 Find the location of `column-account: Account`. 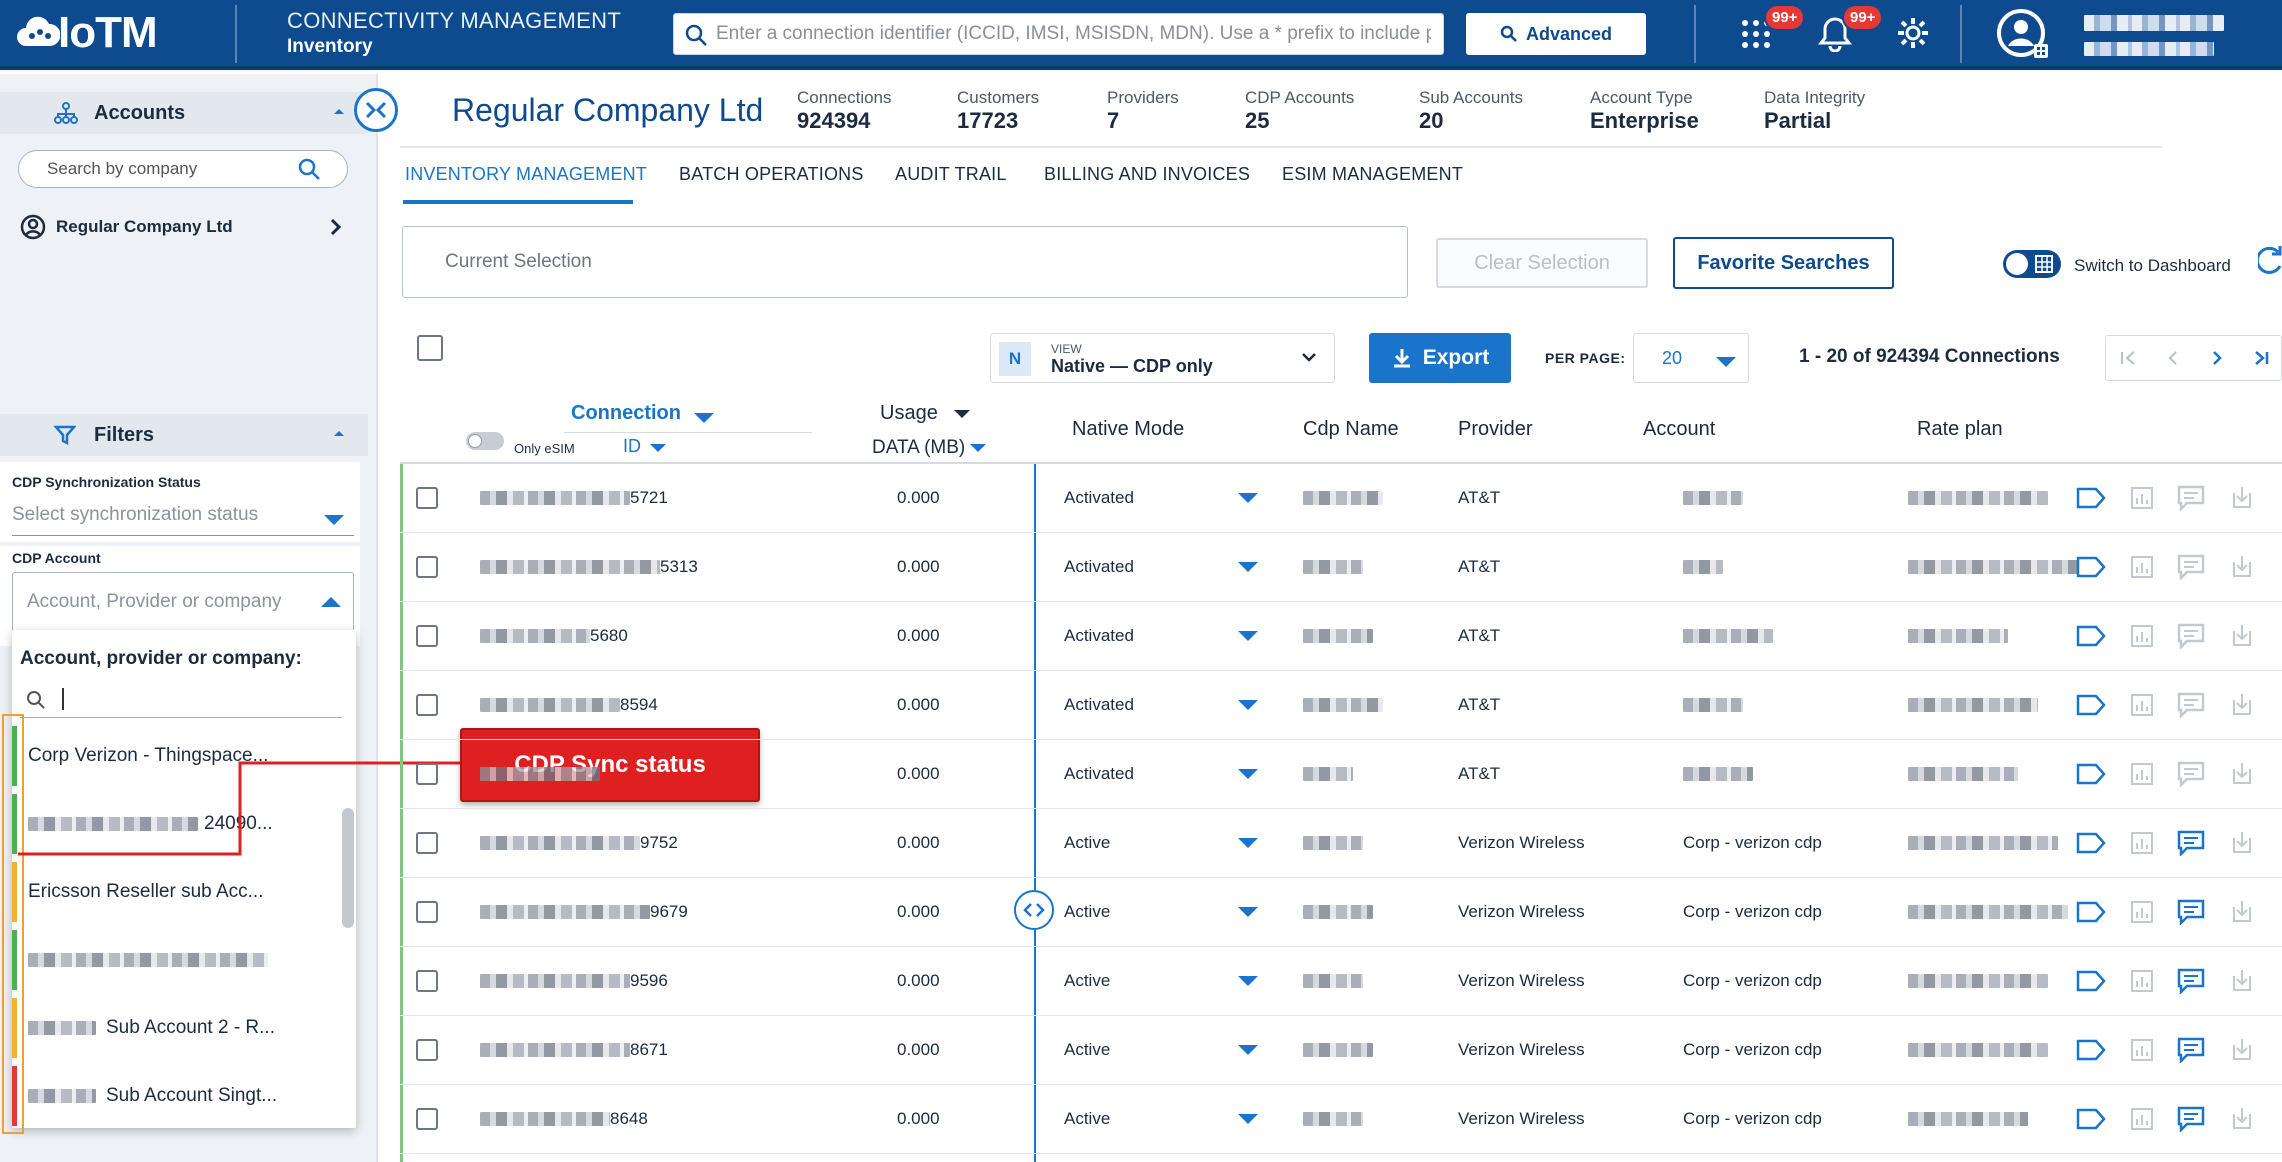

column-account: Account is located at coordinates (1679, 429).